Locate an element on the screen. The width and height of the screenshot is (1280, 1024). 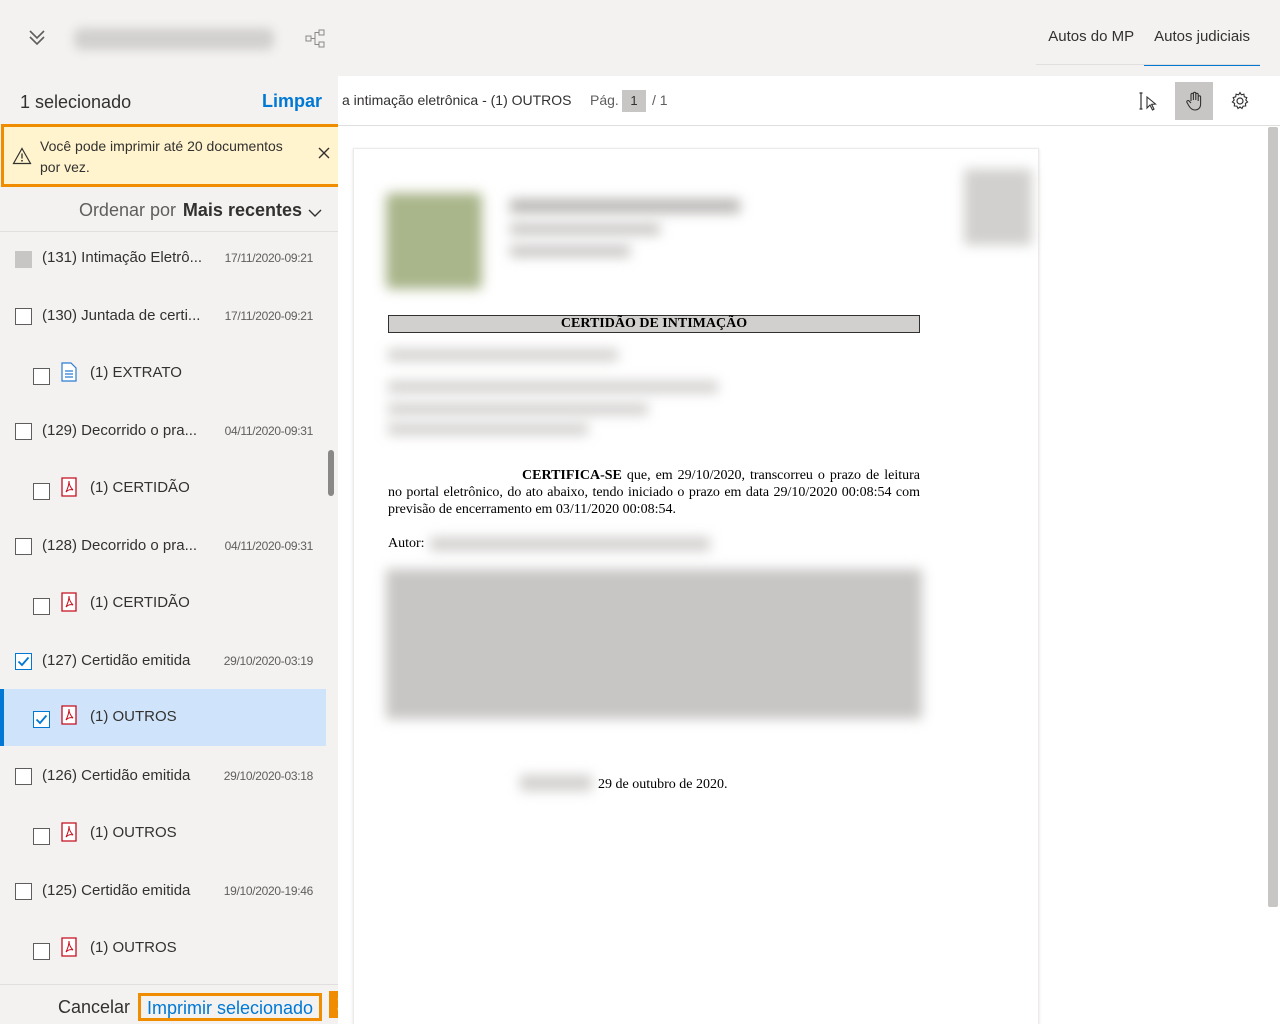
clear-button: Limpar is located at coordinates (292, 101).